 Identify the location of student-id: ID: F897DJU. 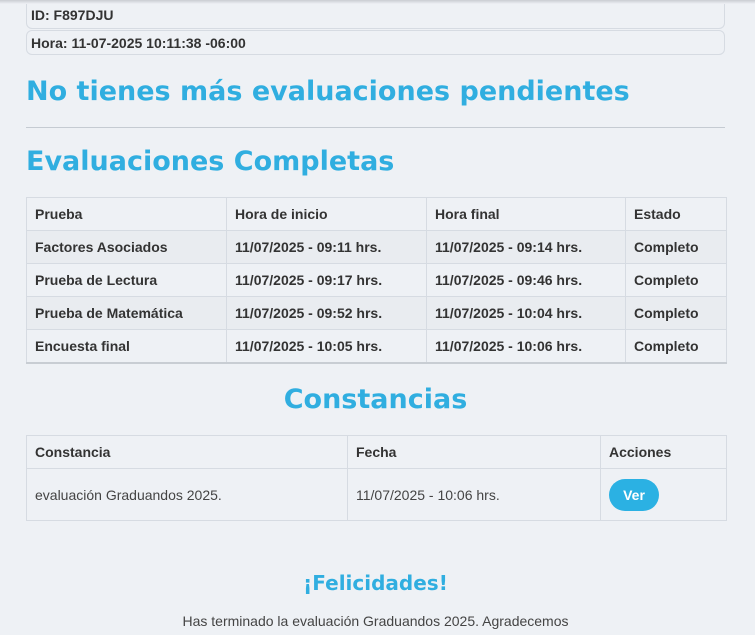
(375, 16).